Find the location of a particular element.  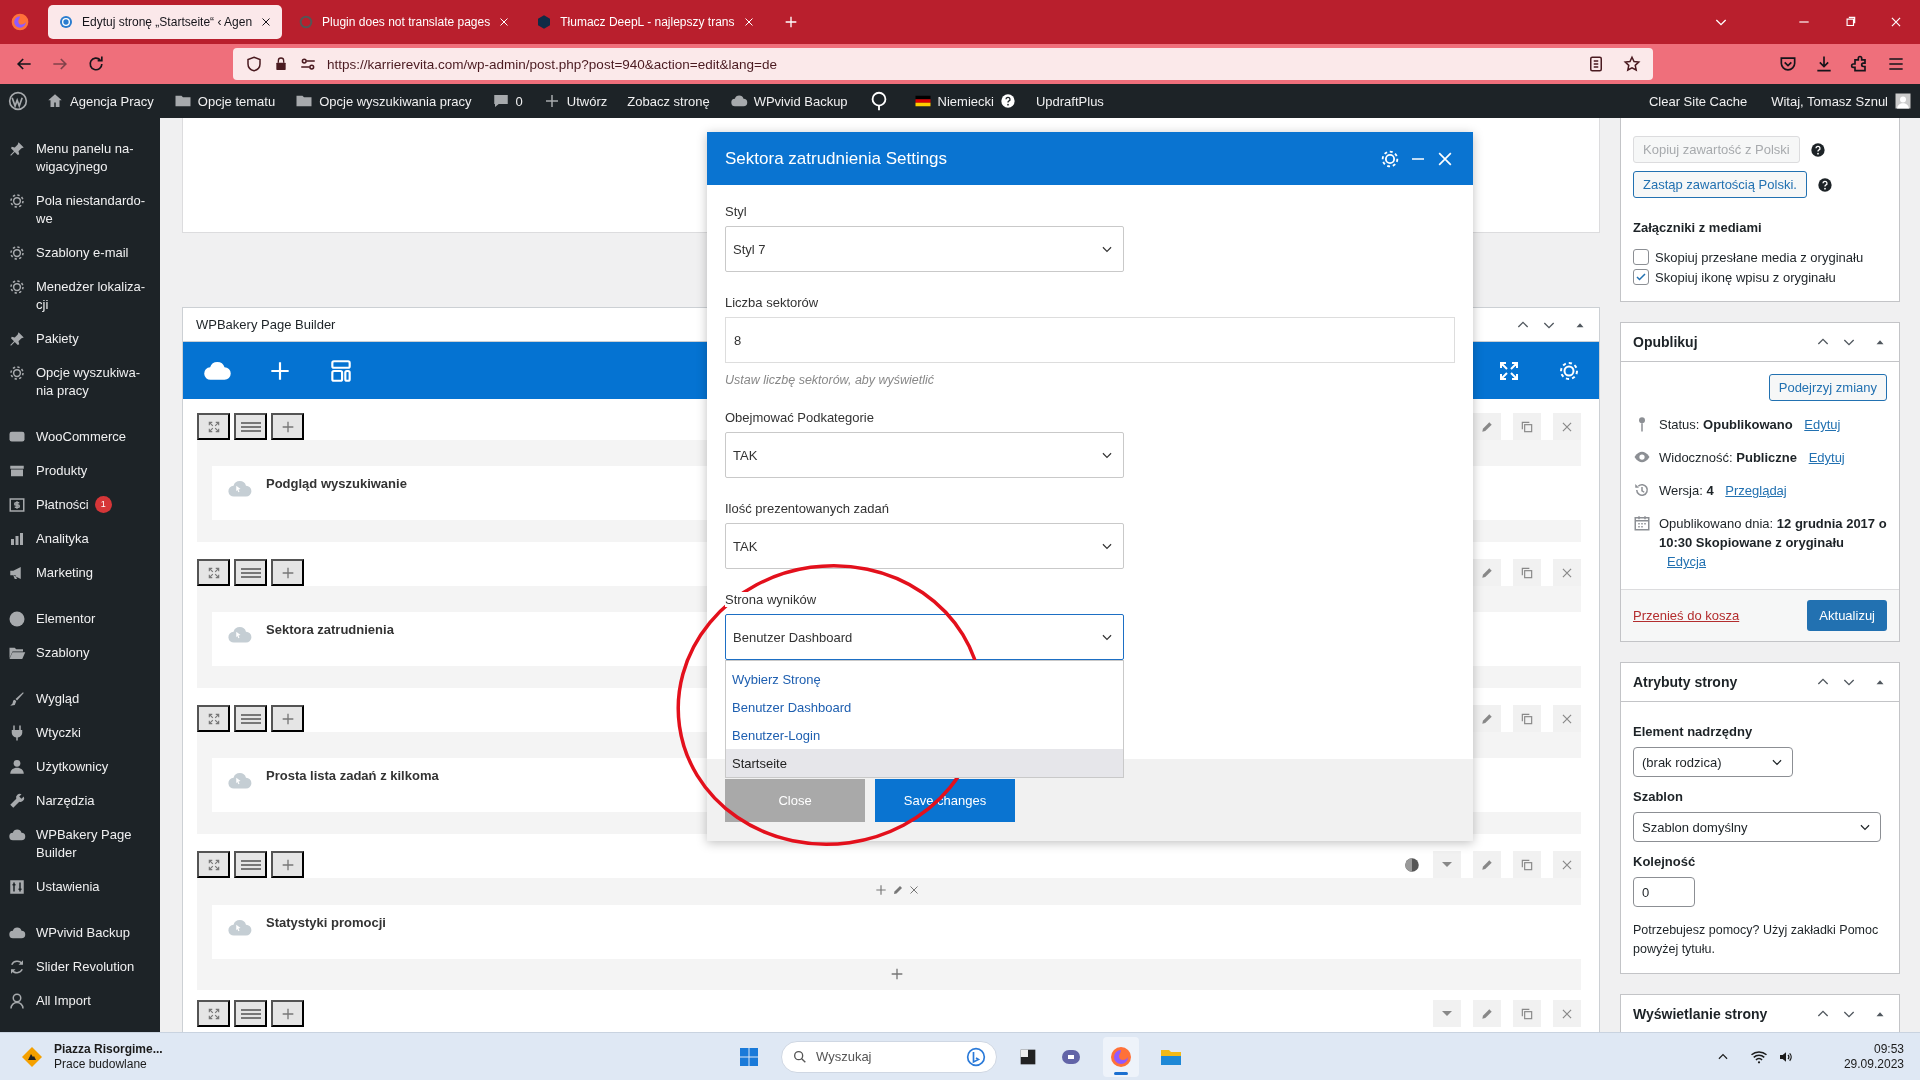

sidebar-item: Szablony is located at coordinates (80, 653).